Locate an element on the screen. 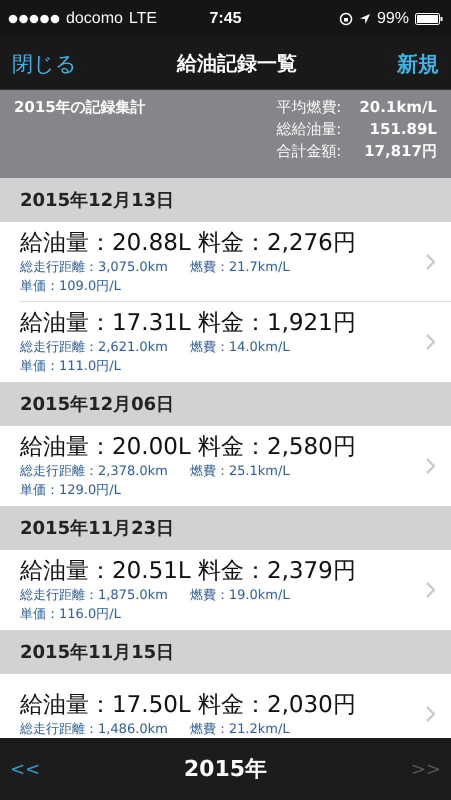 This screenshot has height=800, width=451. date-heading: 2015年12月06日 is located at coordinates (97, 404).